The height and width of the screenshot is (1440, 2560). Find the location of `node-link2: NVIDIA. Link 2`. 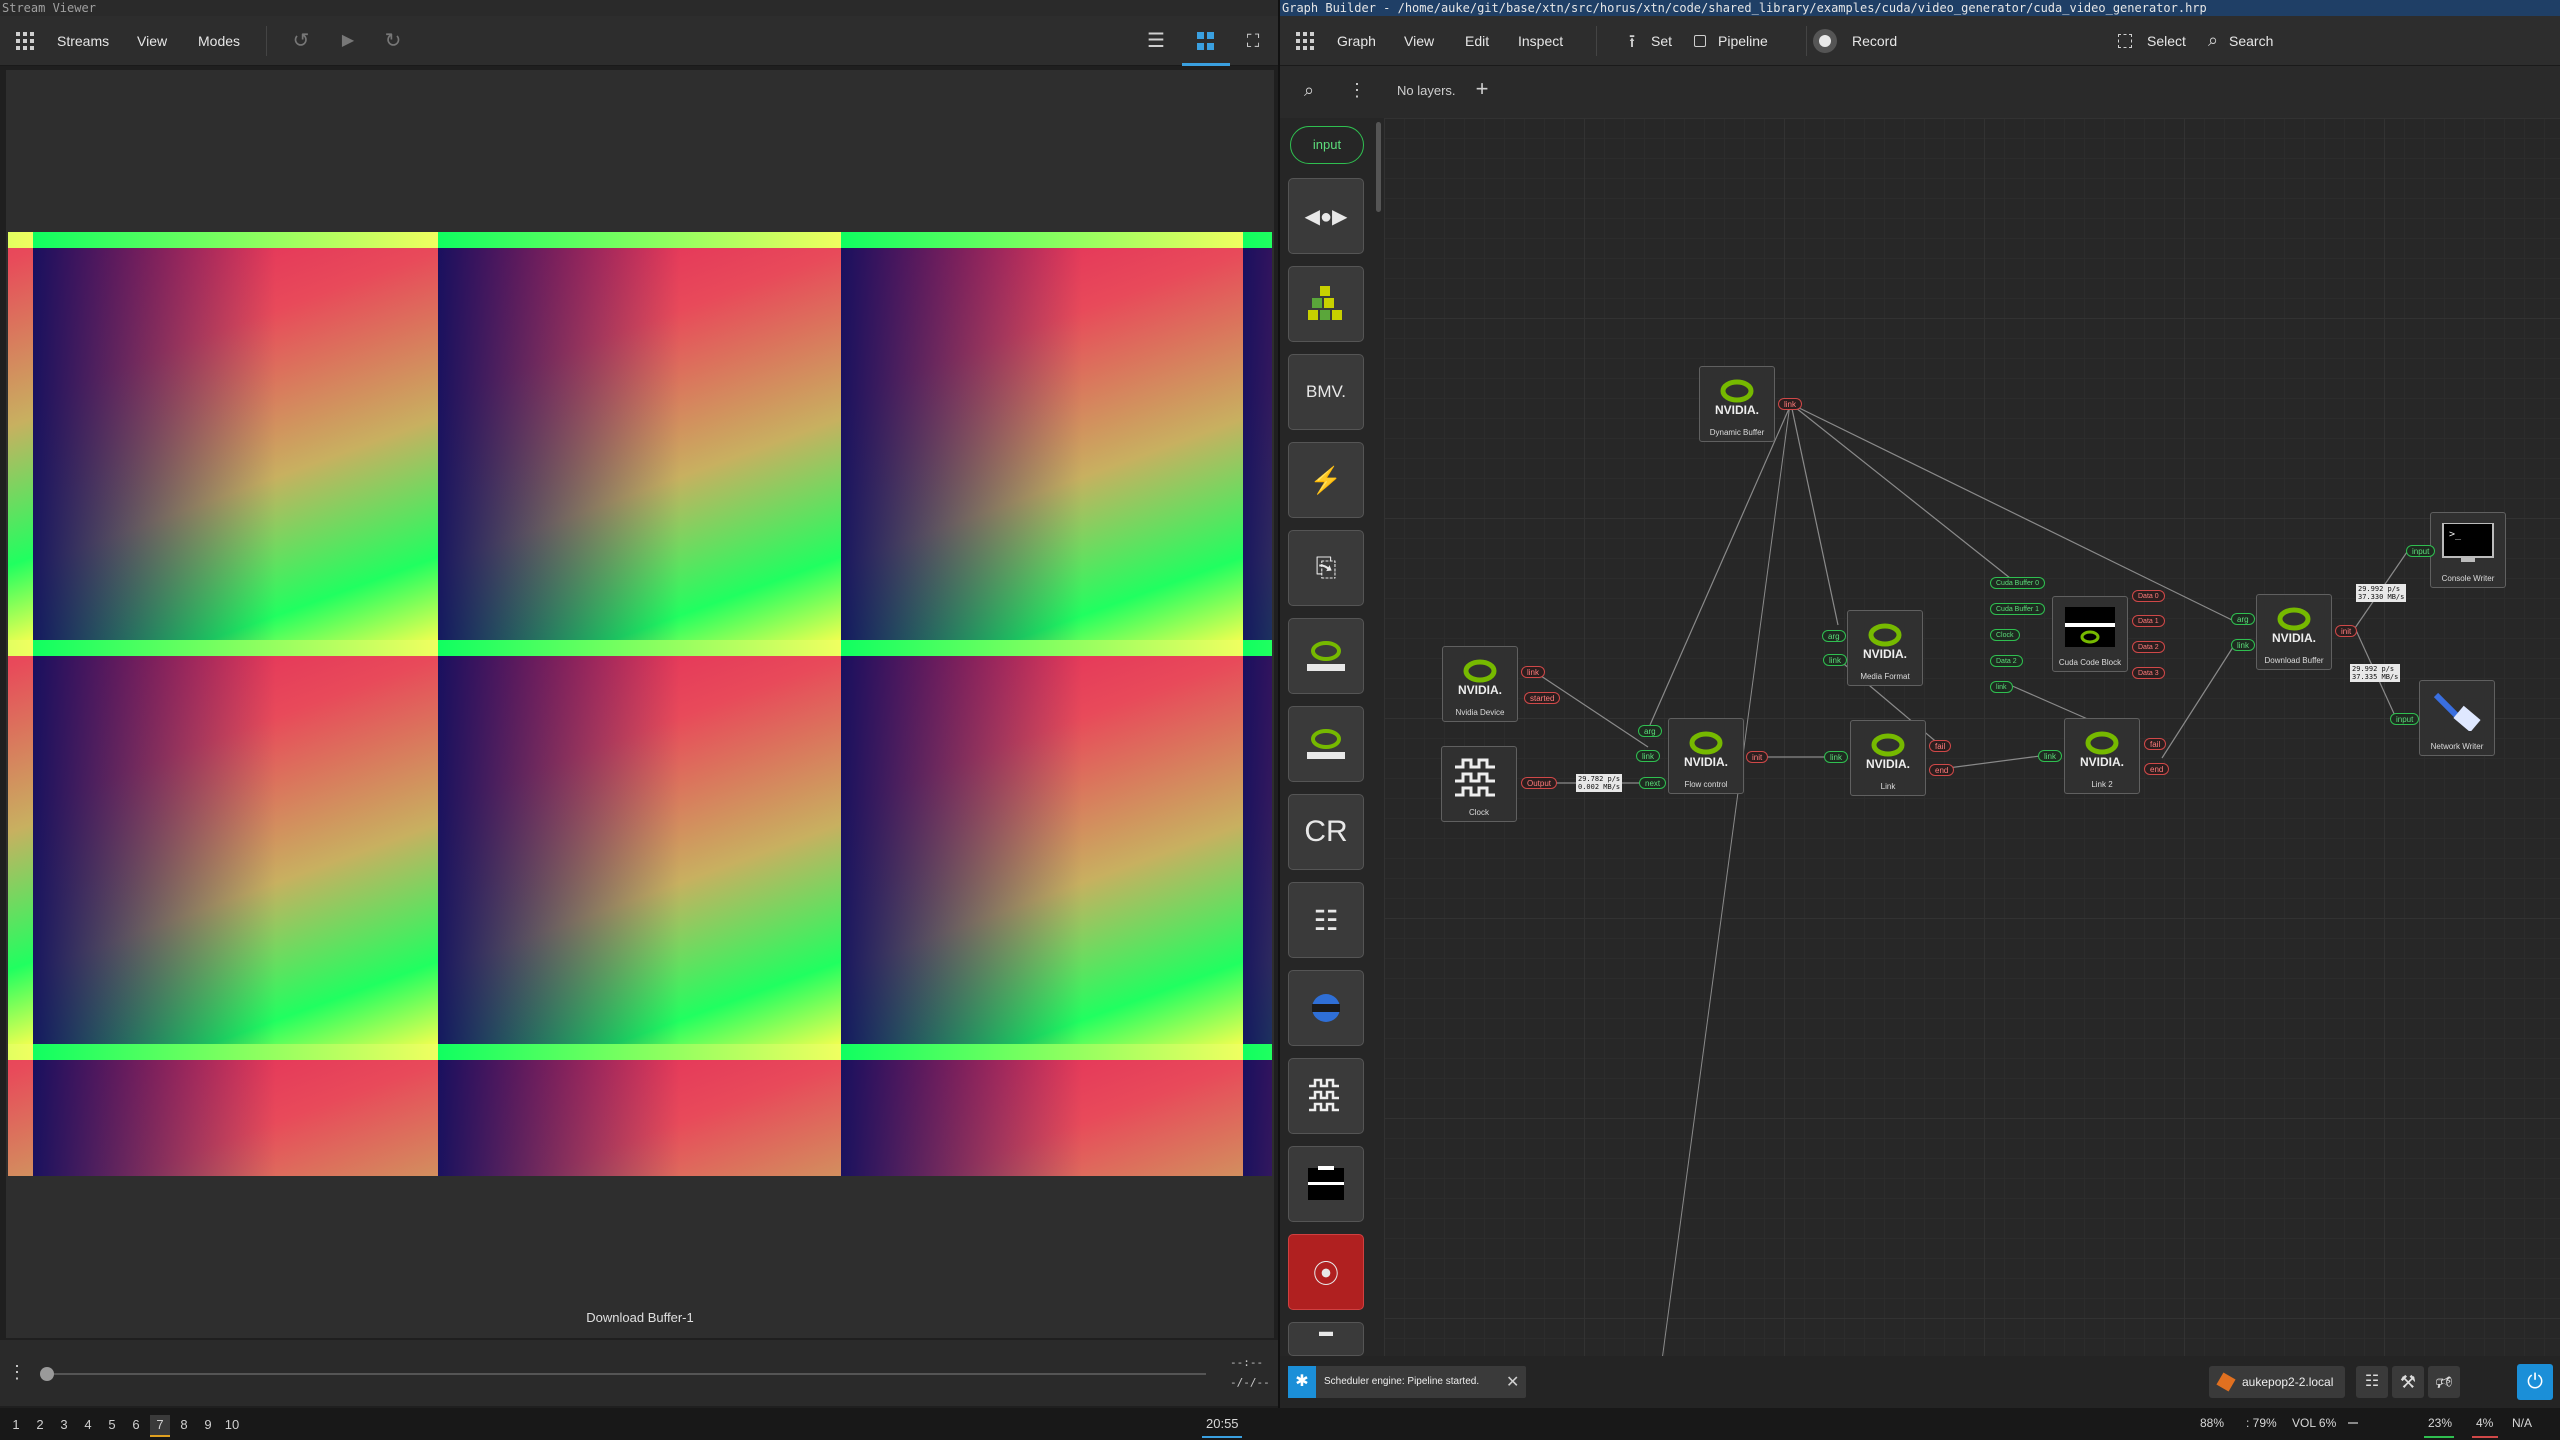

node-link2: NVIDIA. Link 2 is located at coordinates (2102, 756).